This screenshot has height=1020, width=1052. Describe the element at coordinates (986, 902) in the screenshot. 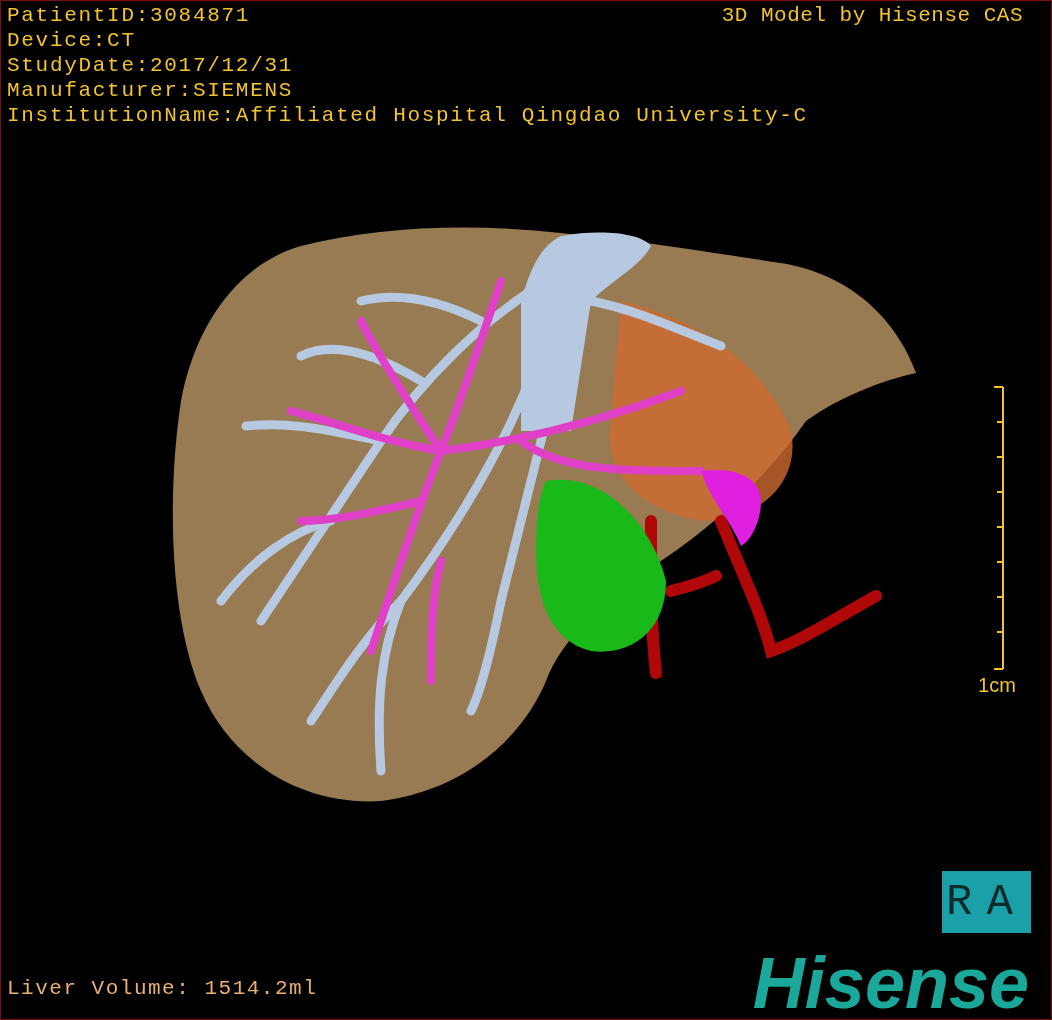

I see `orientation-marker: RA` at that location.